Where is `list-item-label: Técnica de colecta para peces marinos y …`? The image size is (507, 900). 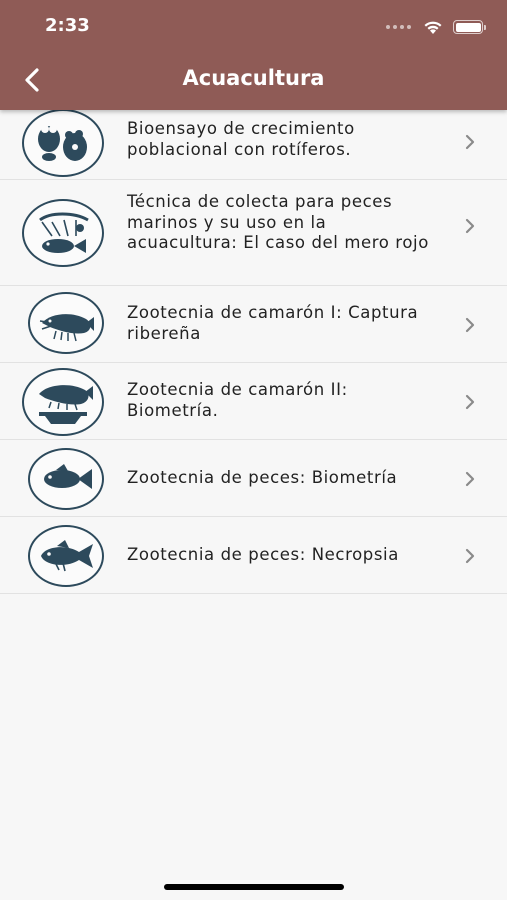
list-item-label: Técnica de colecta para peces marinos y … is located at coordinates (278, 222).